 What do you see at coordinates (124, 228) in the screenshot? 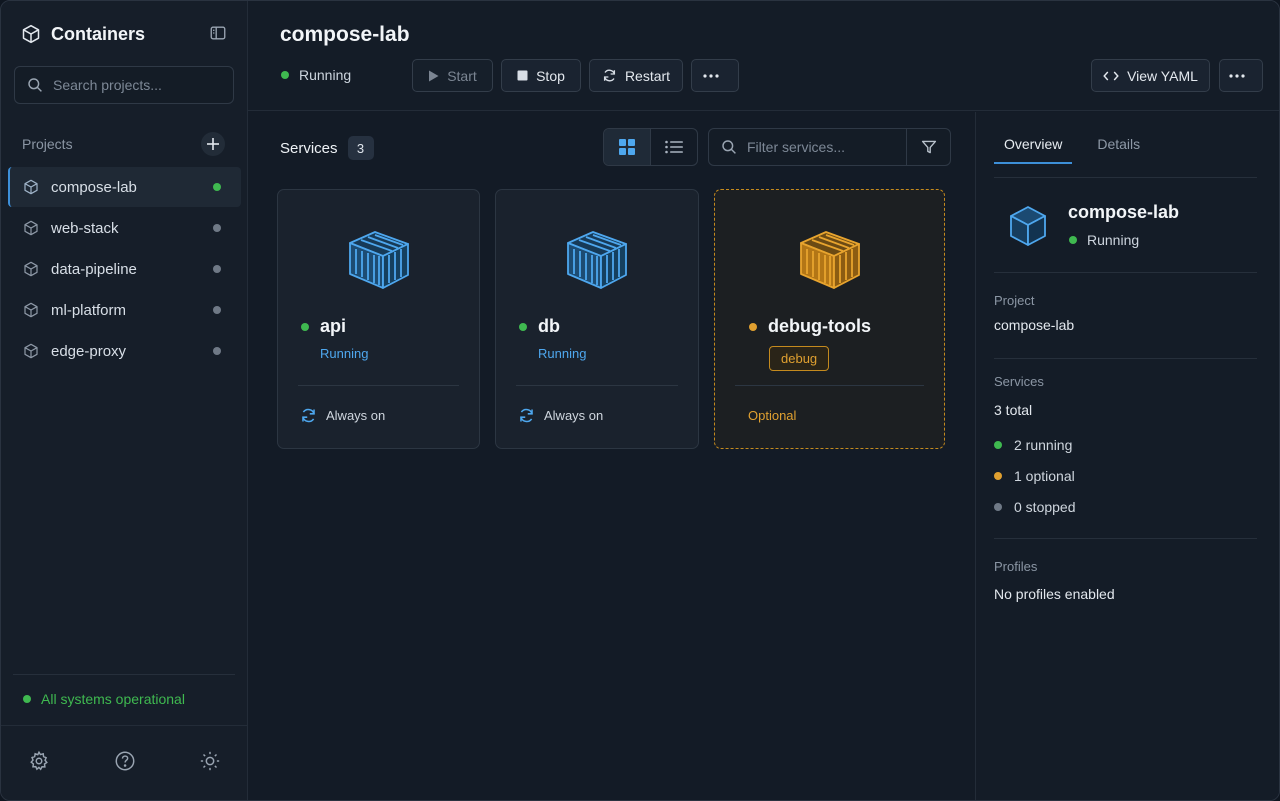
I see `sidebar-item-web-stack: web-stack` at bounding box center [124, 228].